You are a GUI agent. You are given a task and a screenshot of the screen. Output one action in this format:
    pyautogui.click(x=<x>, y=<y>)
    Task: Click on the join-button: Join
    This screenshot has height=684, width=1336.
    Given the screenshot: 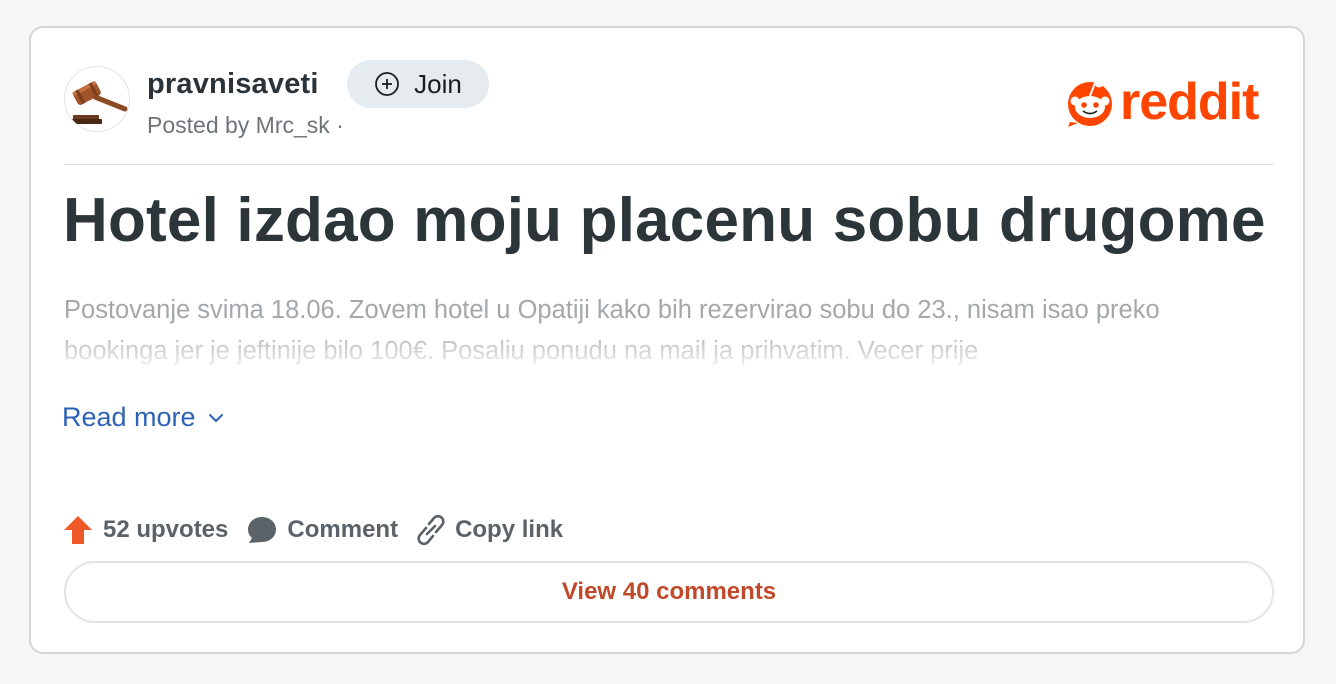 What is the action you would take?
    pyautogui.click(x=418, y=84)
    